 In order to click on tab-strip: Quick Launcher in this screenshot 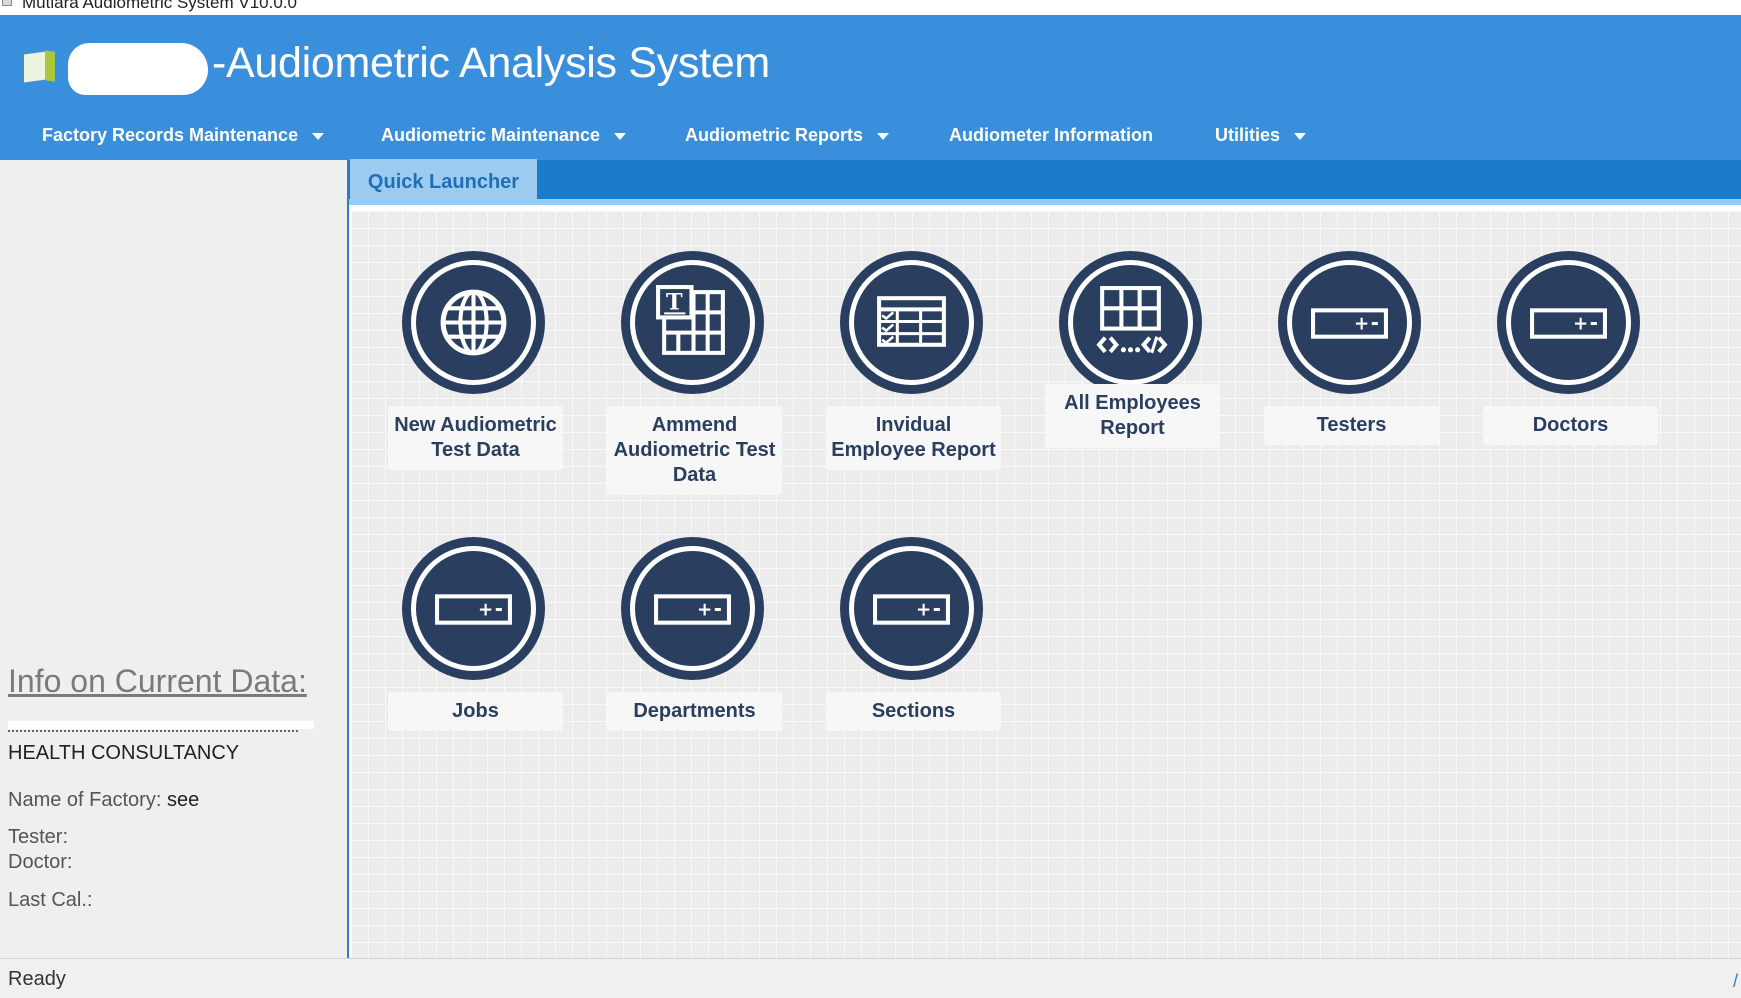, I will do `click(1045, 182)`.